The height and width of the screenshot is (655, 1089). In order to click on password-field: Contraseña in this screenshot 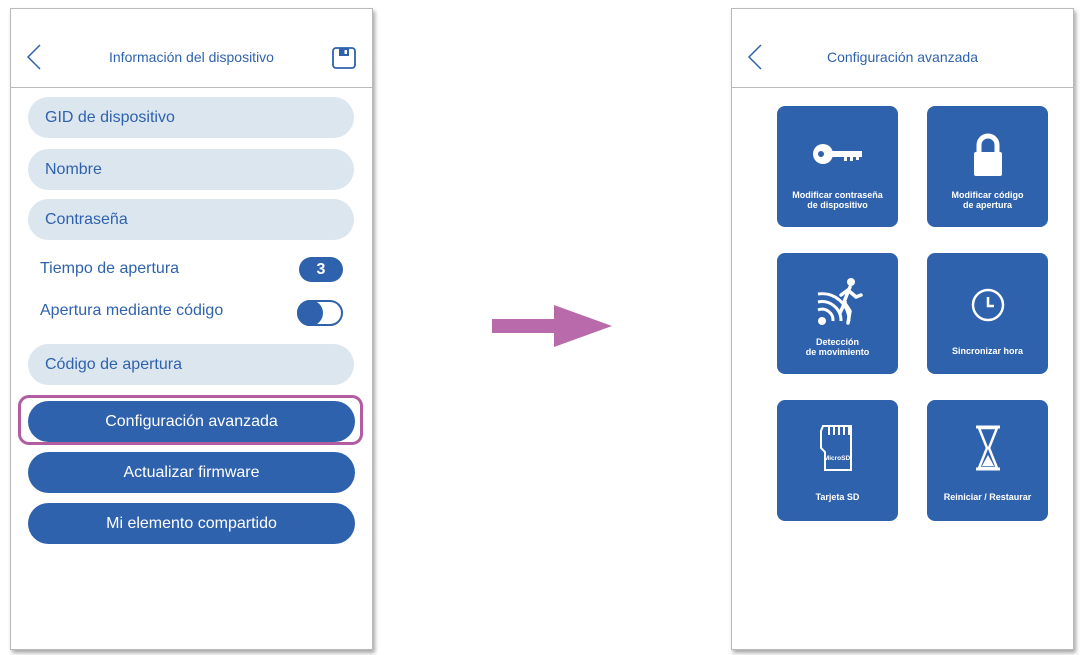, I will do `click(191, 219)`.